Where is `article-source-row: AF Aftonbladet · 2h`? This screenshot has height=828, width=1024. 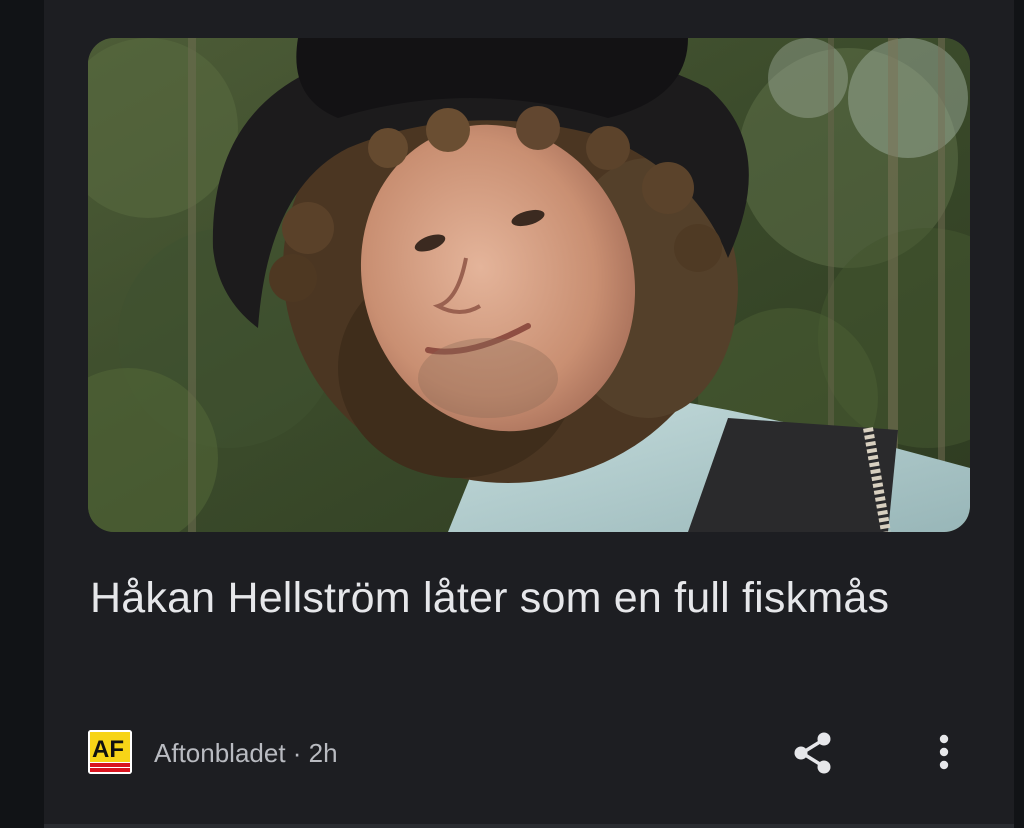 article-source-row: AF Aftonbladet · 2h is located at coordinates (528, 753).